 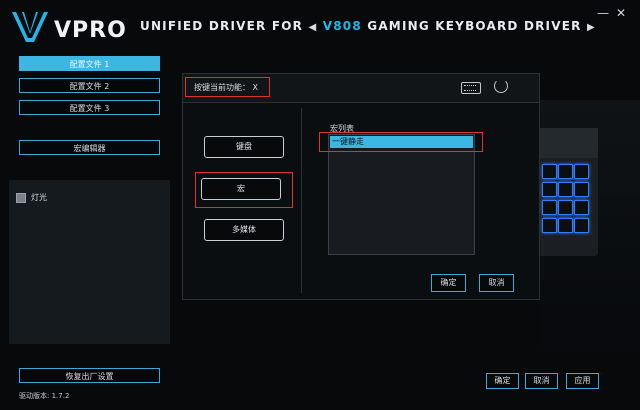 I want to click on current-function-label: 按键当前功能： X, so click(x=227, y=87).